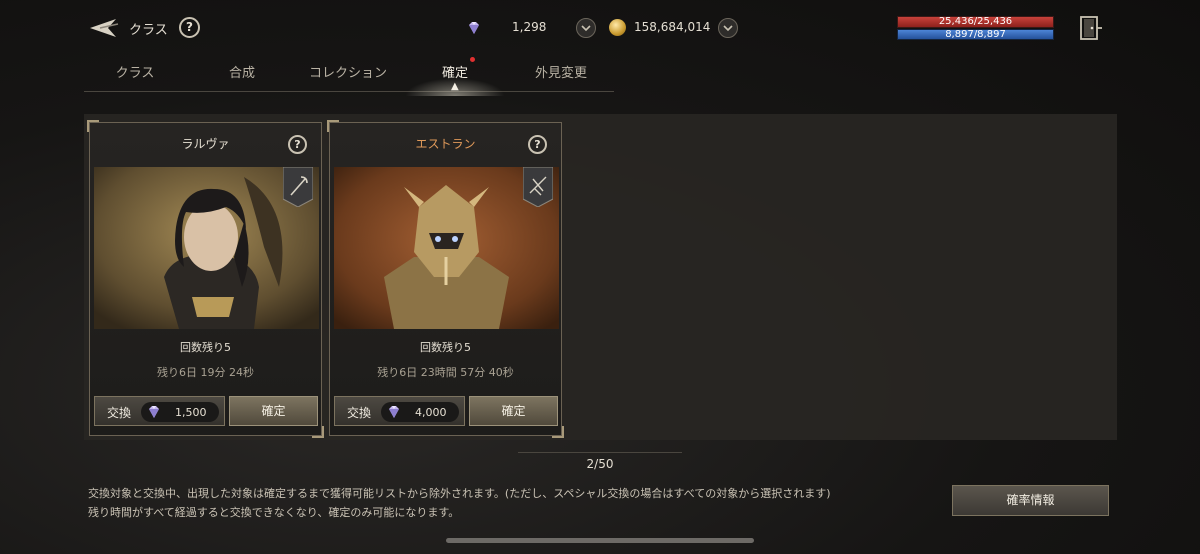  Describe the element at coordinates (617, 27) in the screenshot. I see `gold-coin-icon` at that location.